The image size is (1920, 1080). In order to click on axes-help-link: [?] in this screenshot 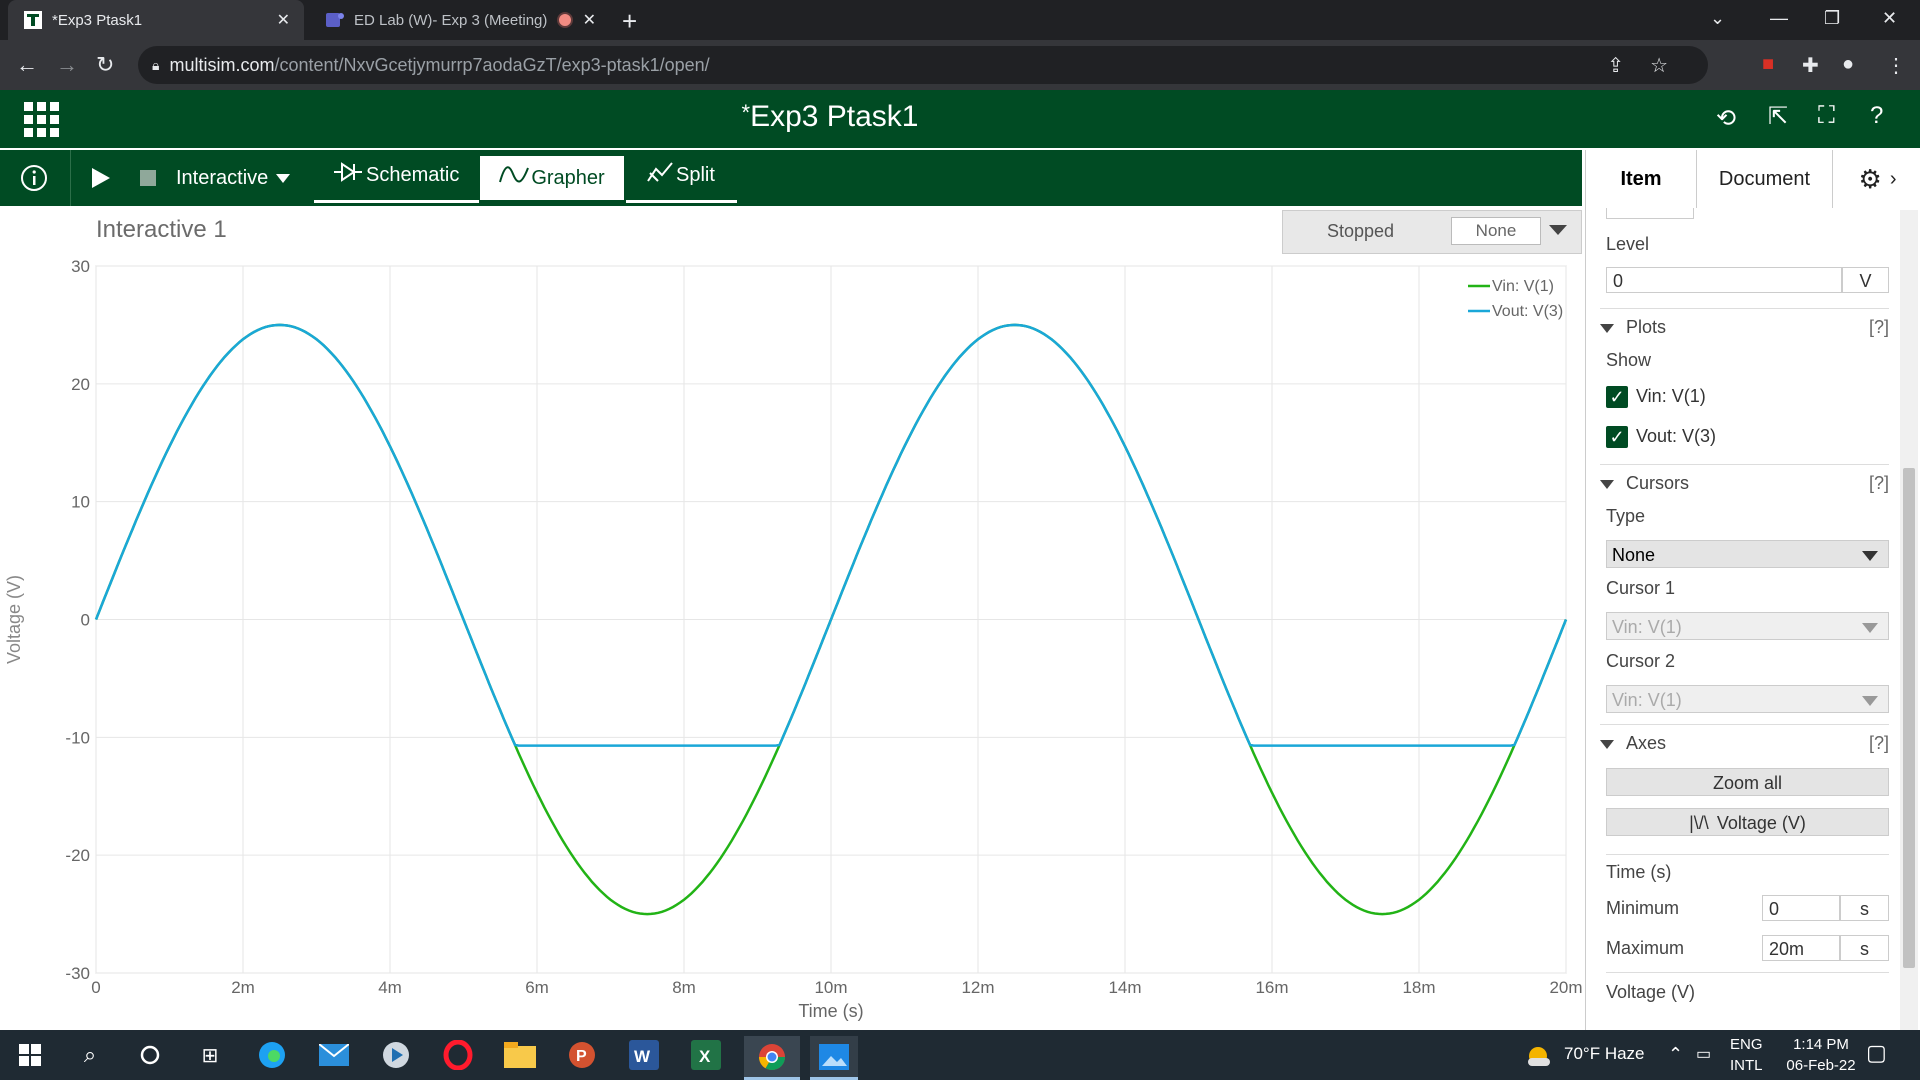, I will do `click(1879, 743)`.